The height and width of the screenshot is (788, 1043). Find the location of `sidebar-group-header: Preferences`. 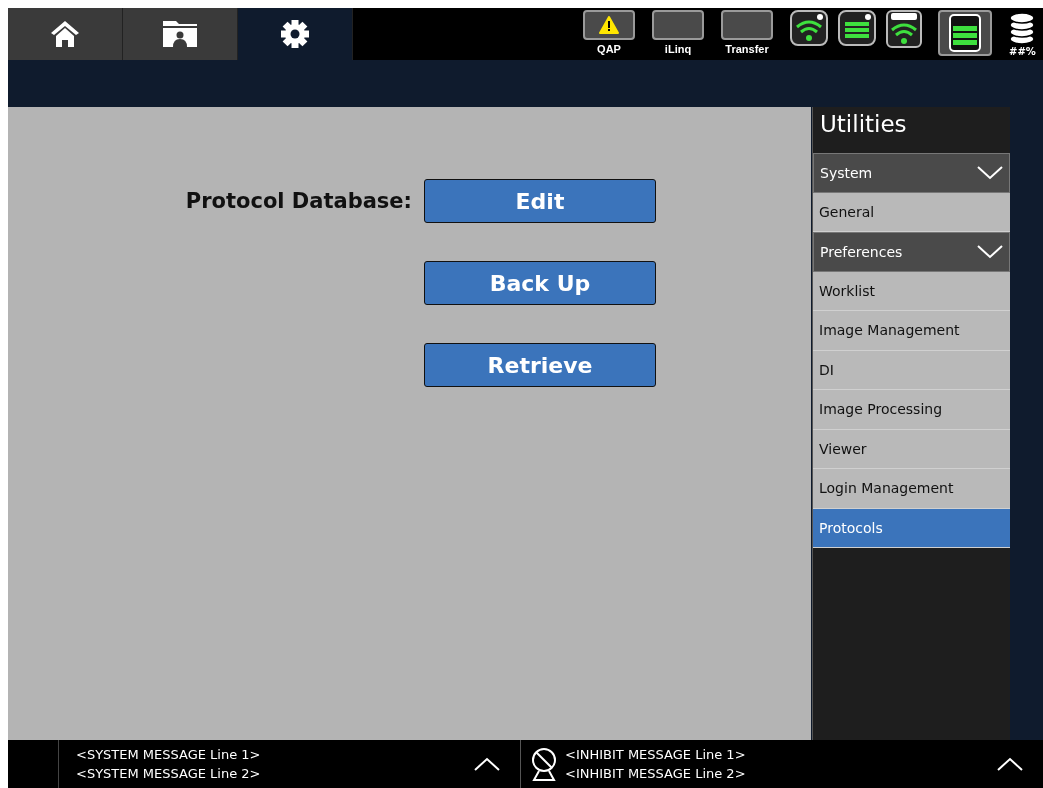

sidebar-group-header: Preferences is located at coordinates (911, 252).